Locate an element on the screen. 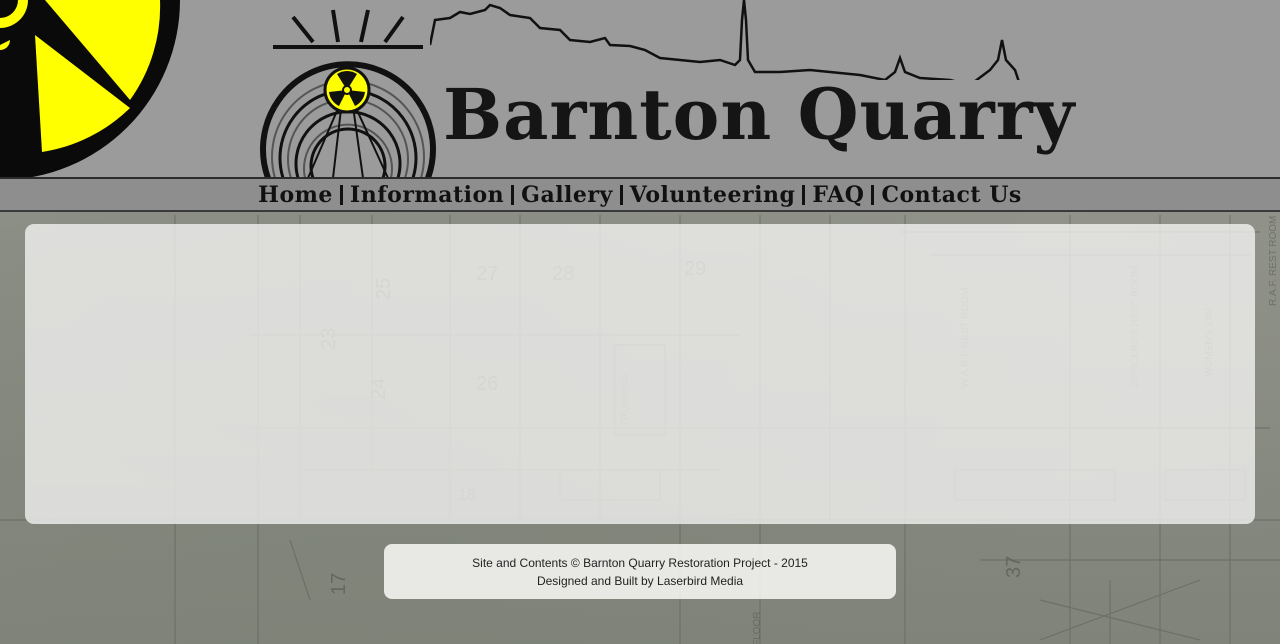 The height and width of the screenshot is (644, 1280). nav-information: Information is located at coordinates (427, 195).